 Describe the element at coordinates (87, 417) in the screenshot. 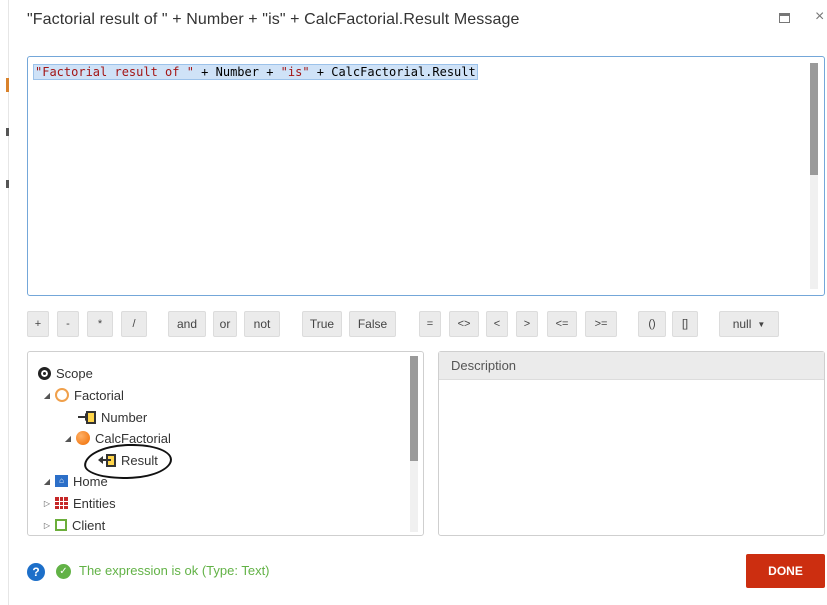

I see `input-parameter-icon` at that location.